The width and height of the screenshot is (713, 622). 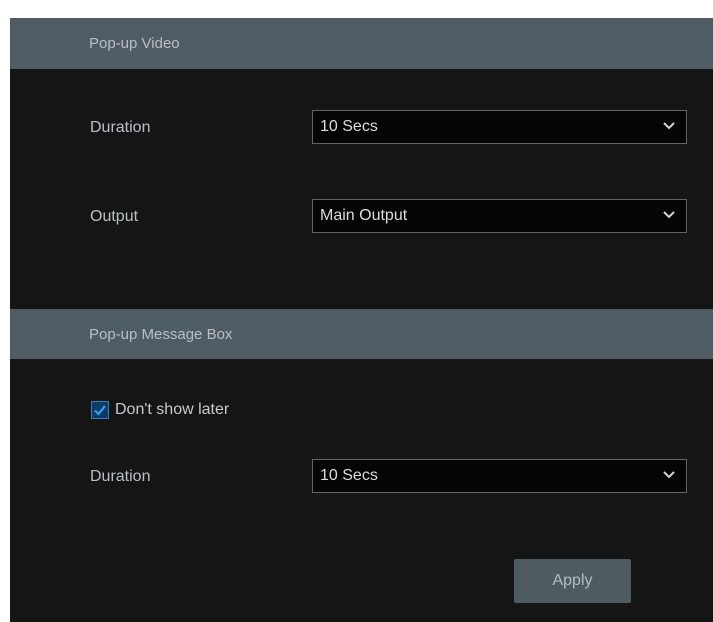 I want to click on dont-show-later-option: Don't show later, so click(x=160, y=410).